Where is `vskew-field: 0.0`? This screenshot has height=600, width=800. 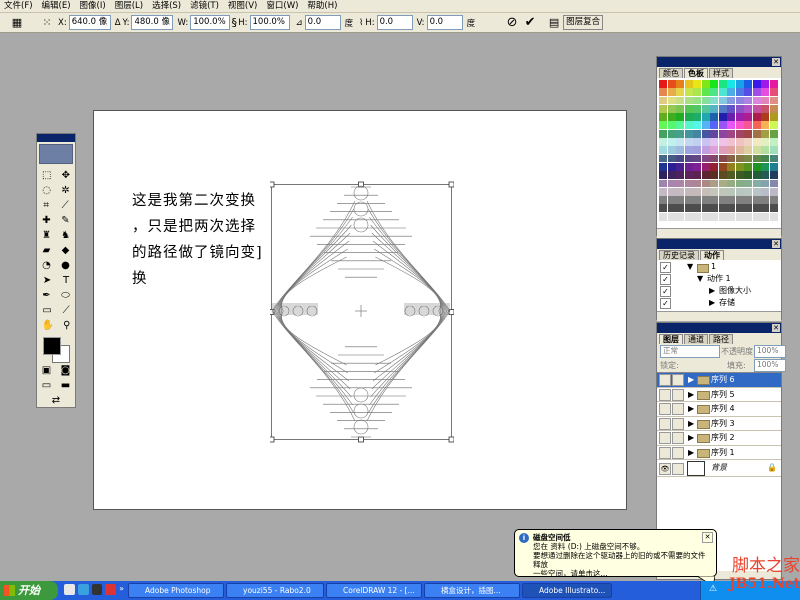 vskew-field: 0.0 is located at coordinates (444, 22).